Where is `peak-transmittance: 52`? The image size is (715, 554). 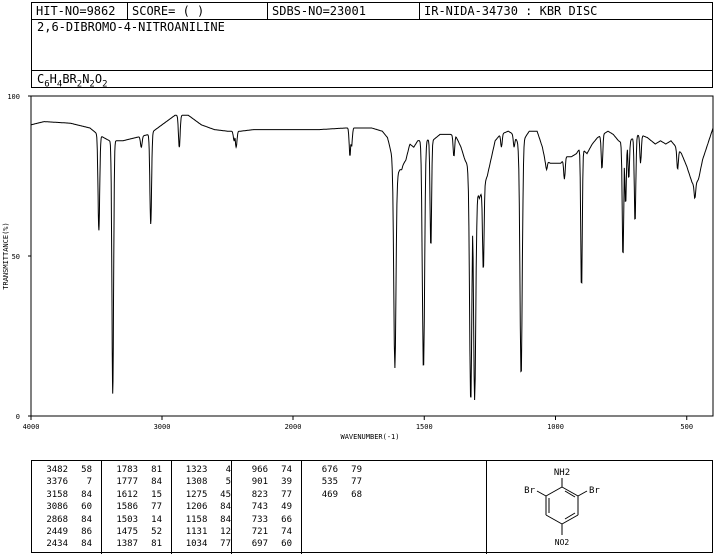
peak-transmittance: 52 is located at coordinates (156, 532).